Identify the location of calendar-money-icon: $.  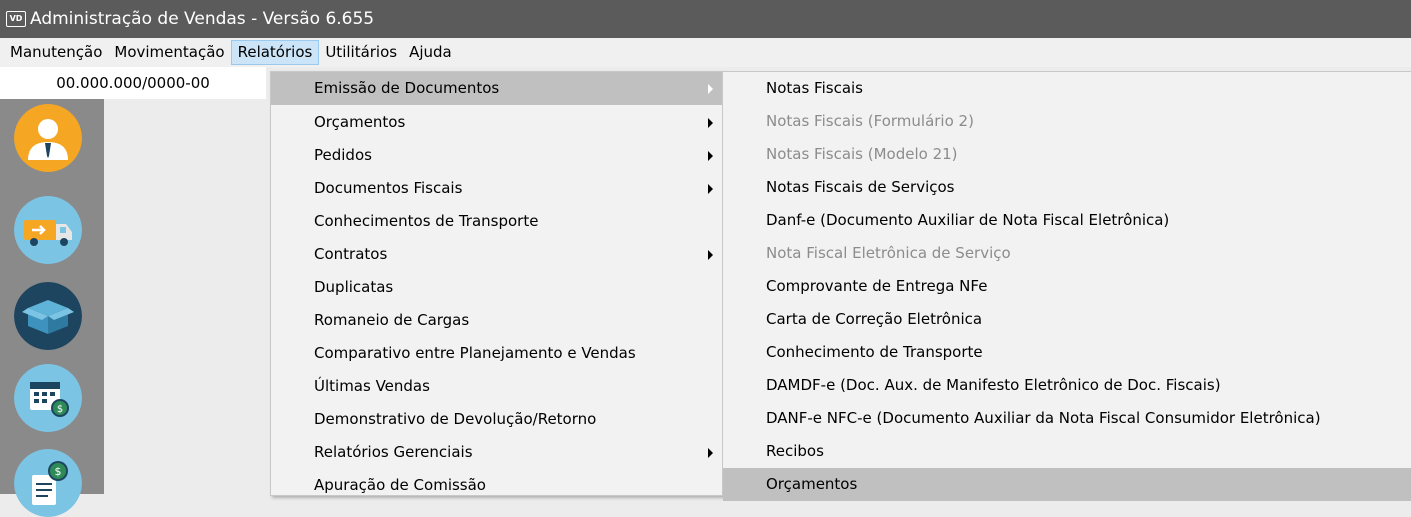
(48, 398).